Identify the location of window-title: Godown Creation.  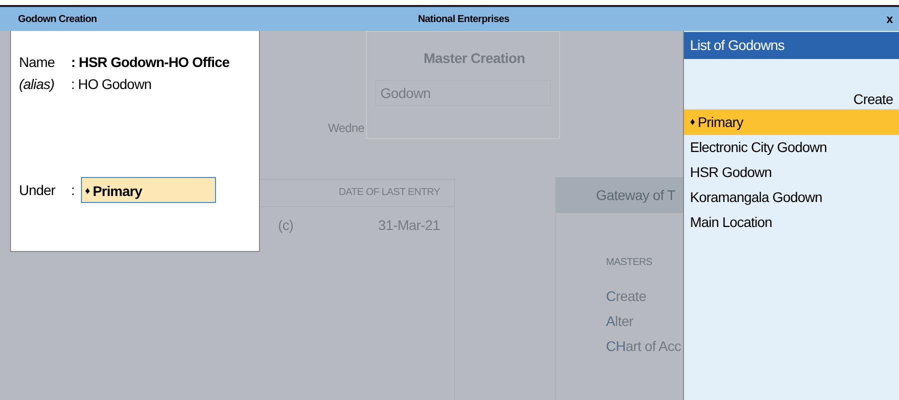
(58, 19).